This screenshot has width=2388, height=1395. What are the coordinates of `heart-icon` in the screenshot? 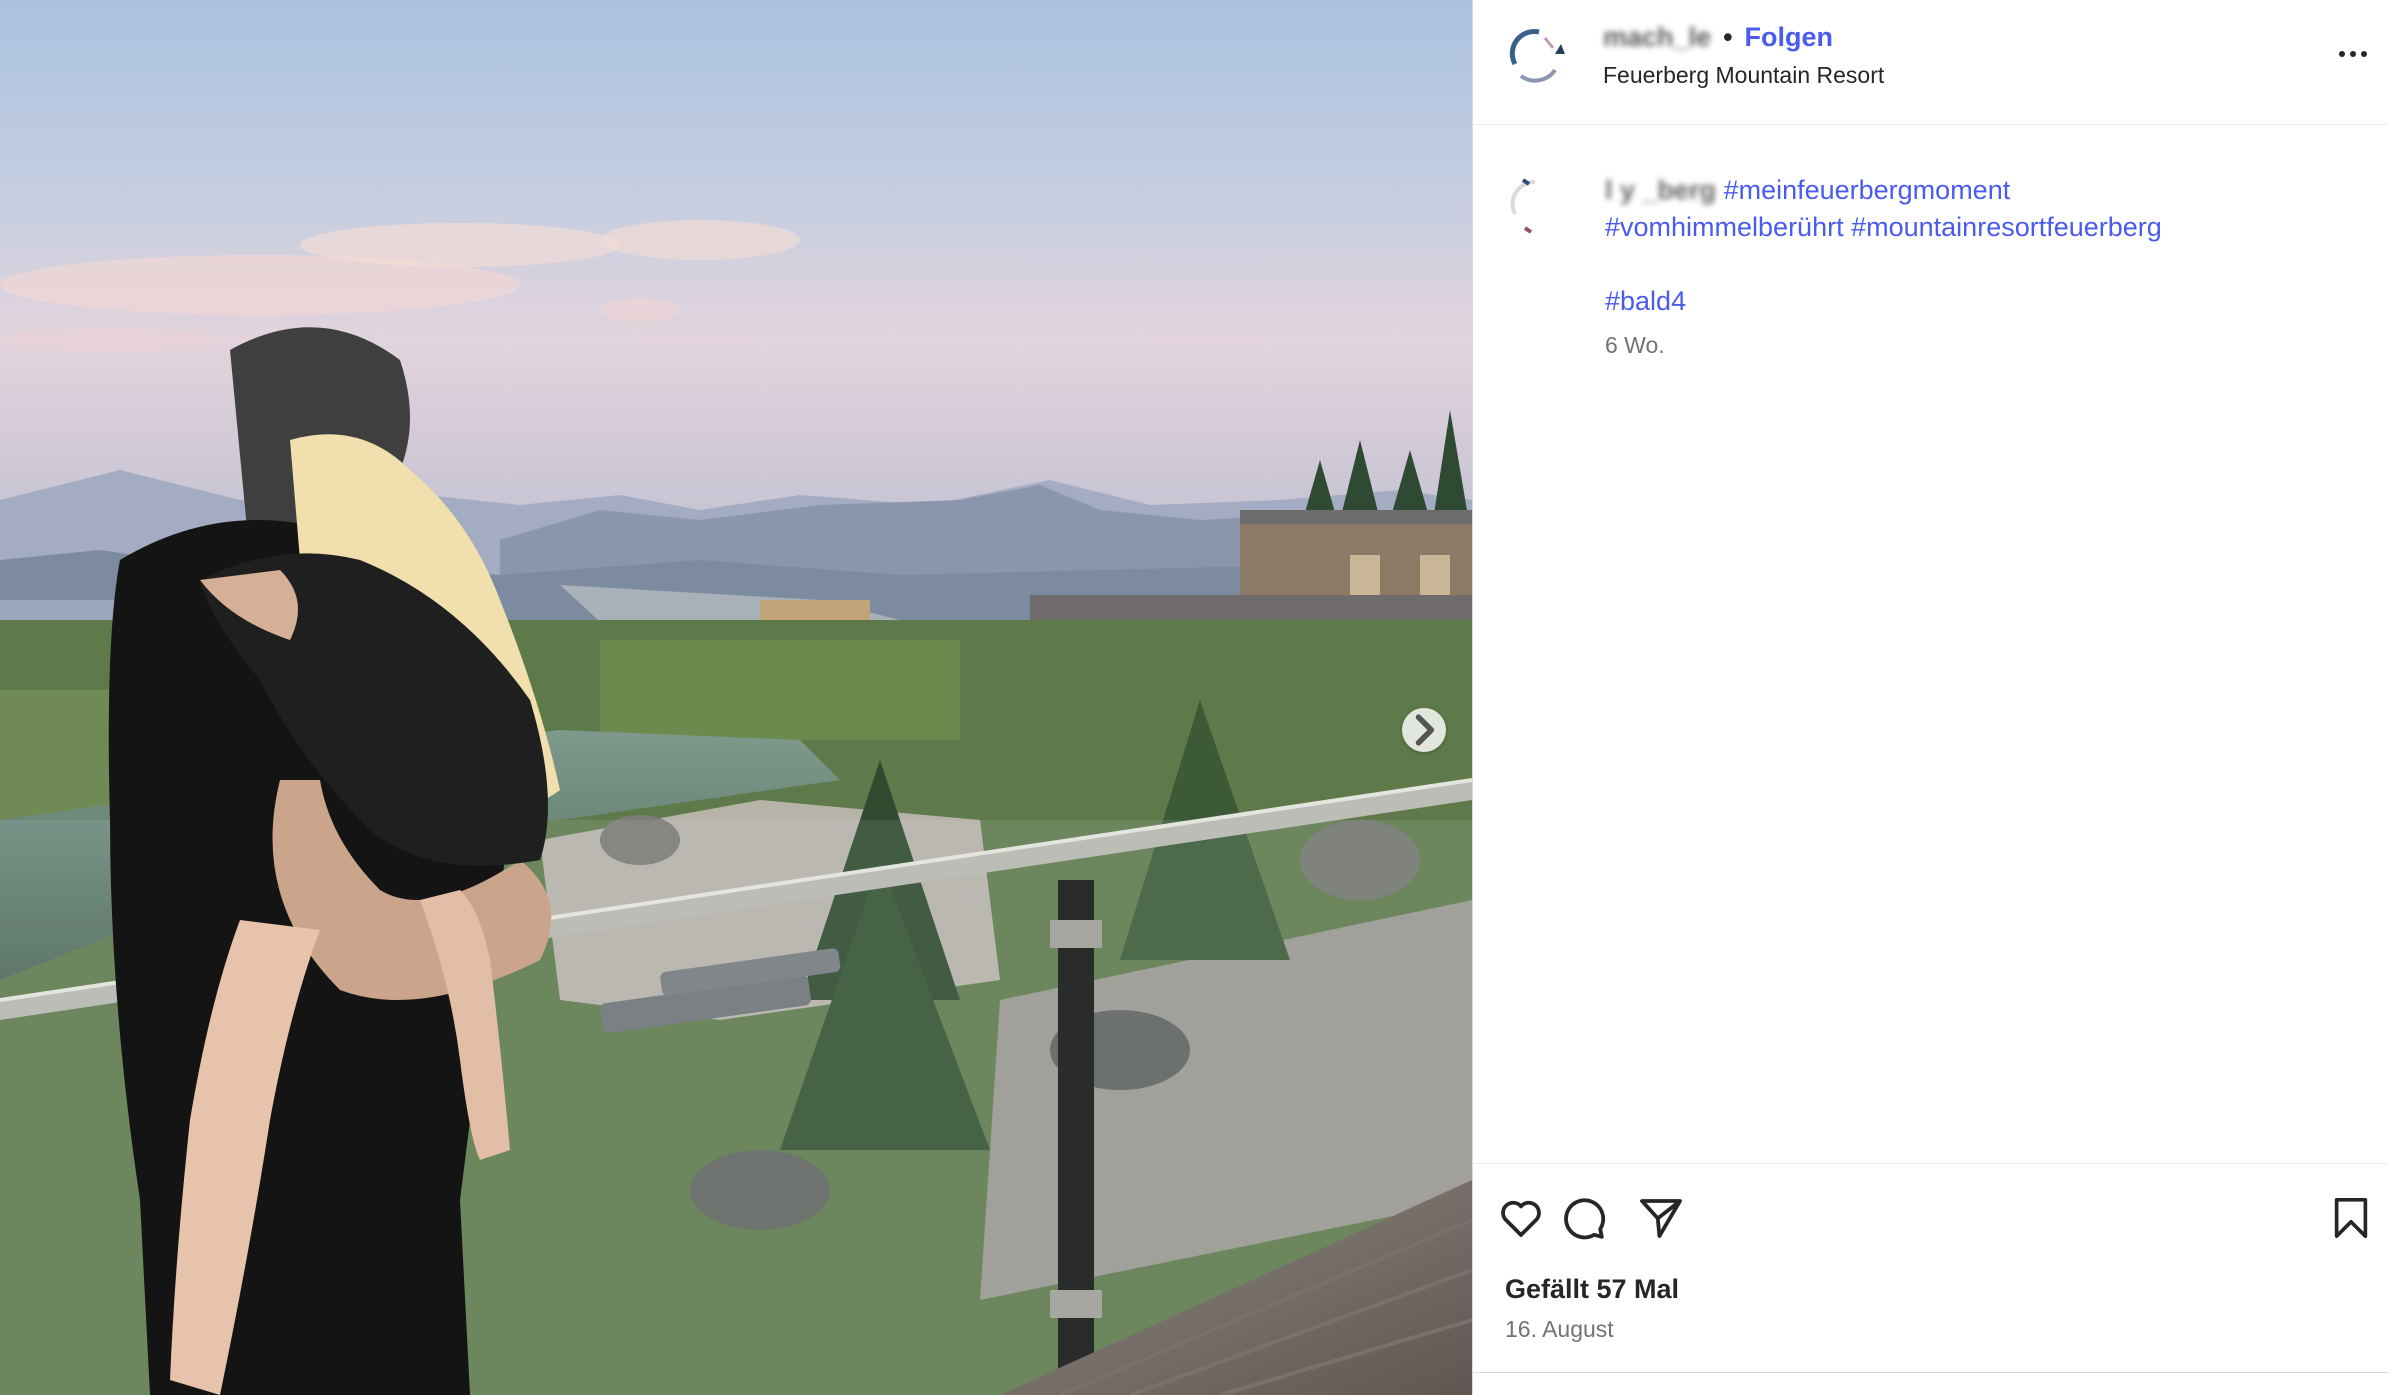 It's located at (1521, 1218).